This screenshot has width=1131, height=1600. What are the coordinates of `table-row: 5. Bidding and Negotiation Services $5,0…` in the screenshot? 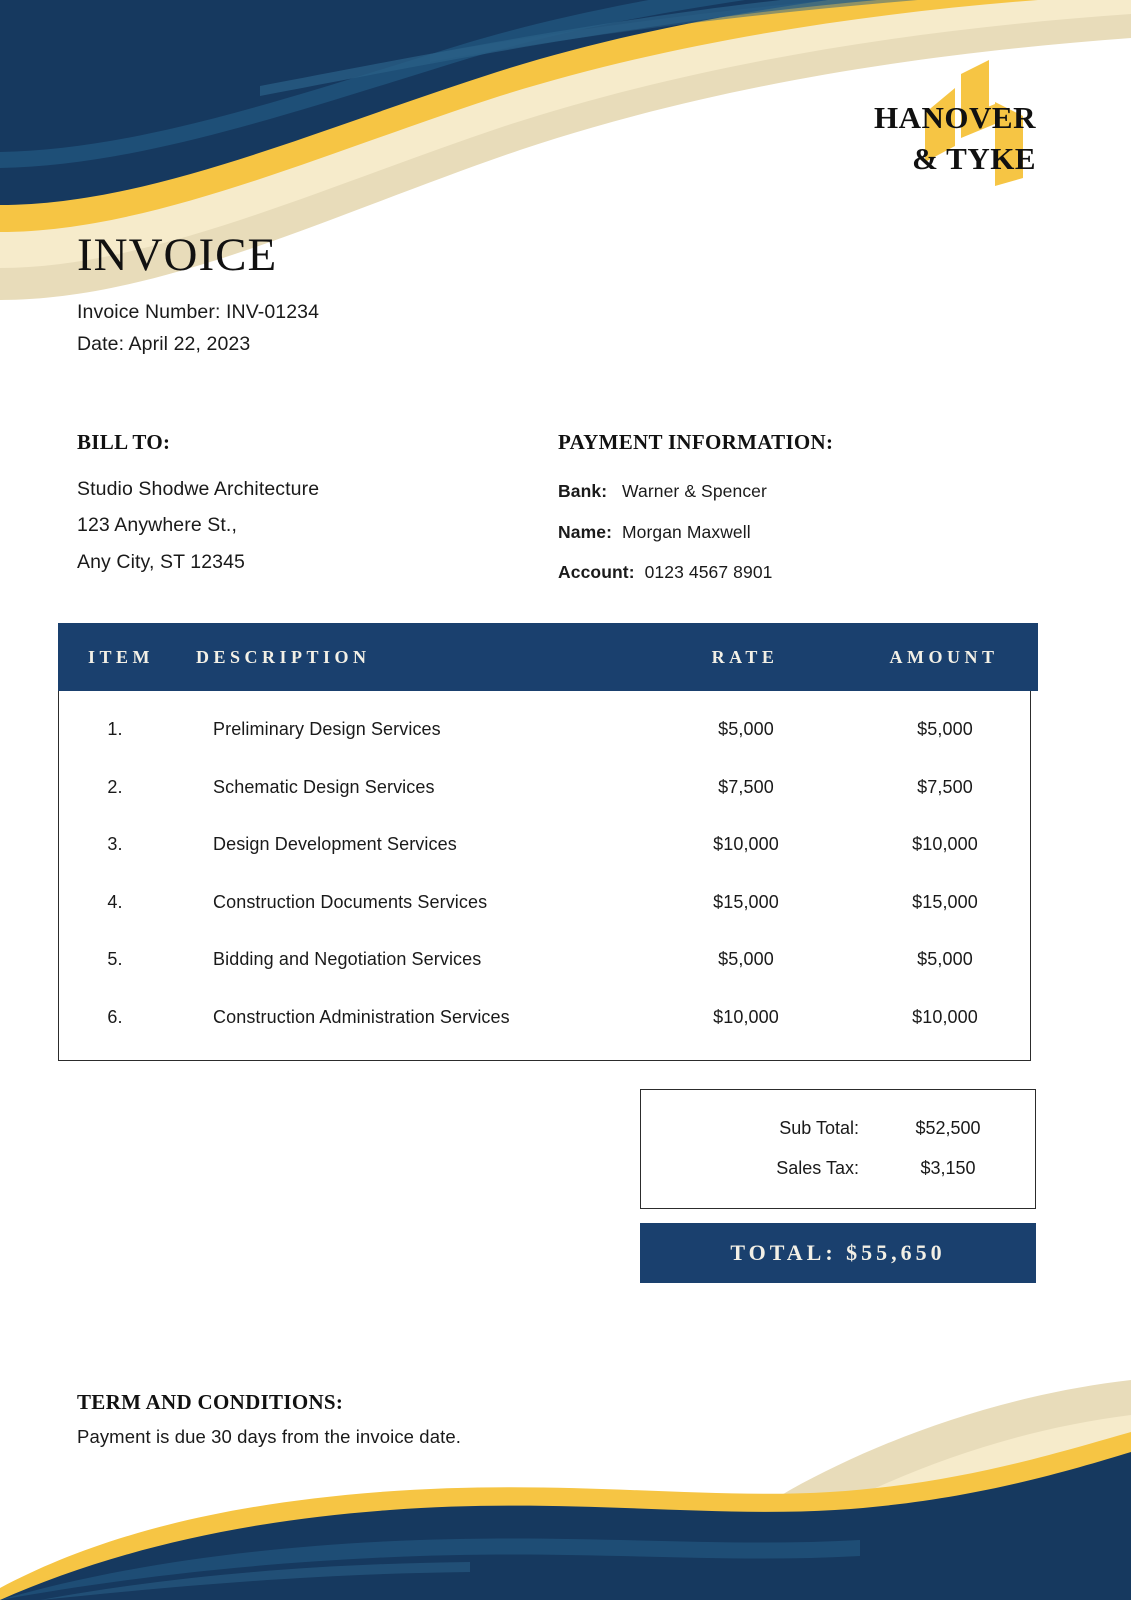 It's located at (544, 960).